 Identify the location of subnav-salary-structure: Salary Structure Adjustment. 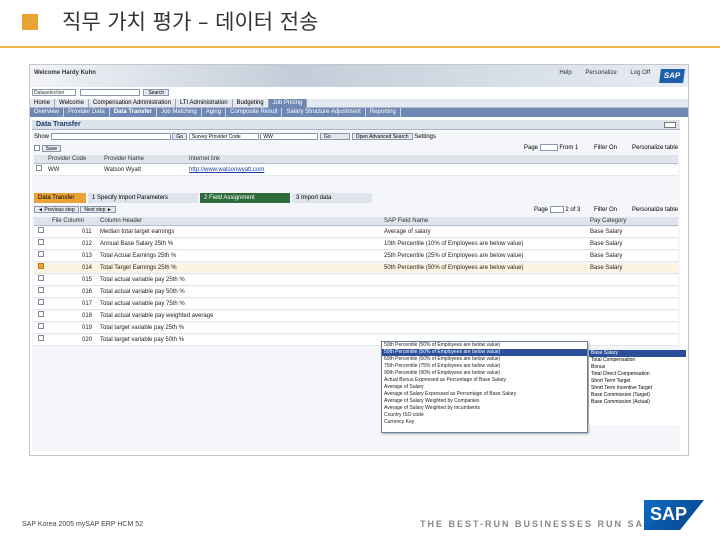
(324, 112).